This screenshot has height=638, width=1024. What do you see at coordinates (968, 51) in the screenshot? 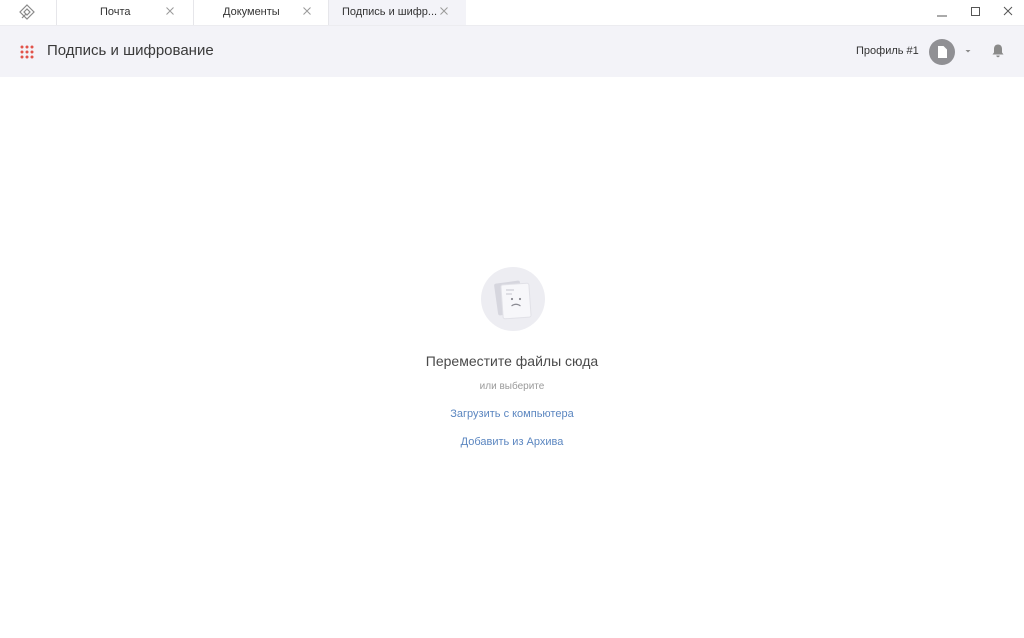
I see `chevron-down-icon` at bounding box center [968, 51].